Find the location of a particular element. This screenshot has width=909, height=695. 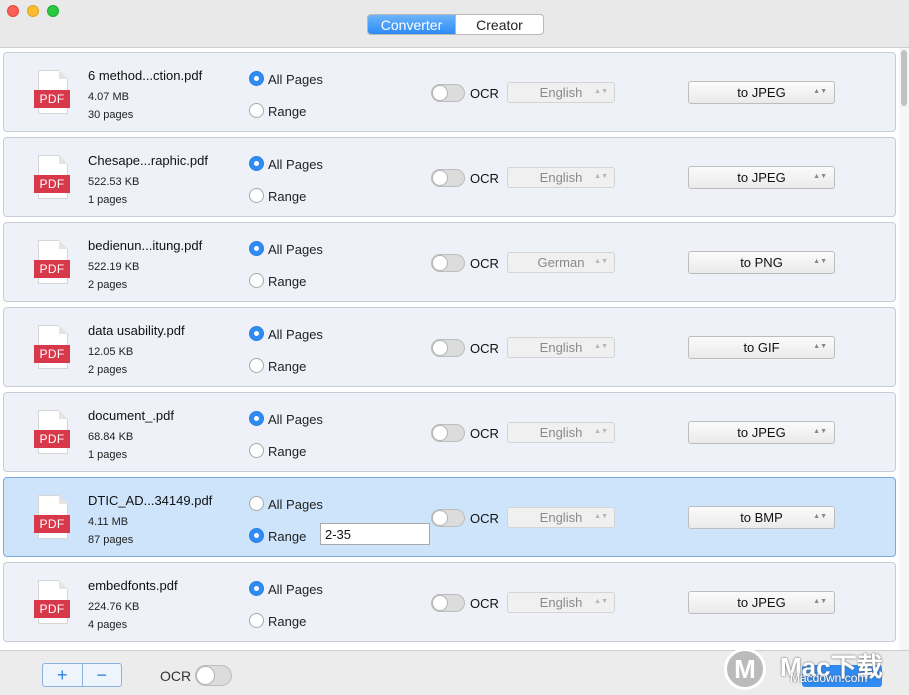

title-bar: Converter Creator is located at coordinates (454, 24).